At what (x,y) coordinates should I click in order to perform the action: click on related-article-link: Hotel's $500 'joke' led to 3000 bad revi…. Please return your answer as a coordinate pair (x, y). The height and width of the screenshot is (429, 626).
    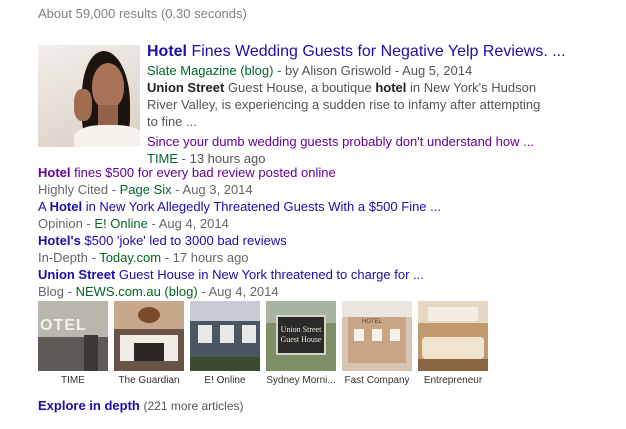
    Looking at the image, I should click on (318, 240).